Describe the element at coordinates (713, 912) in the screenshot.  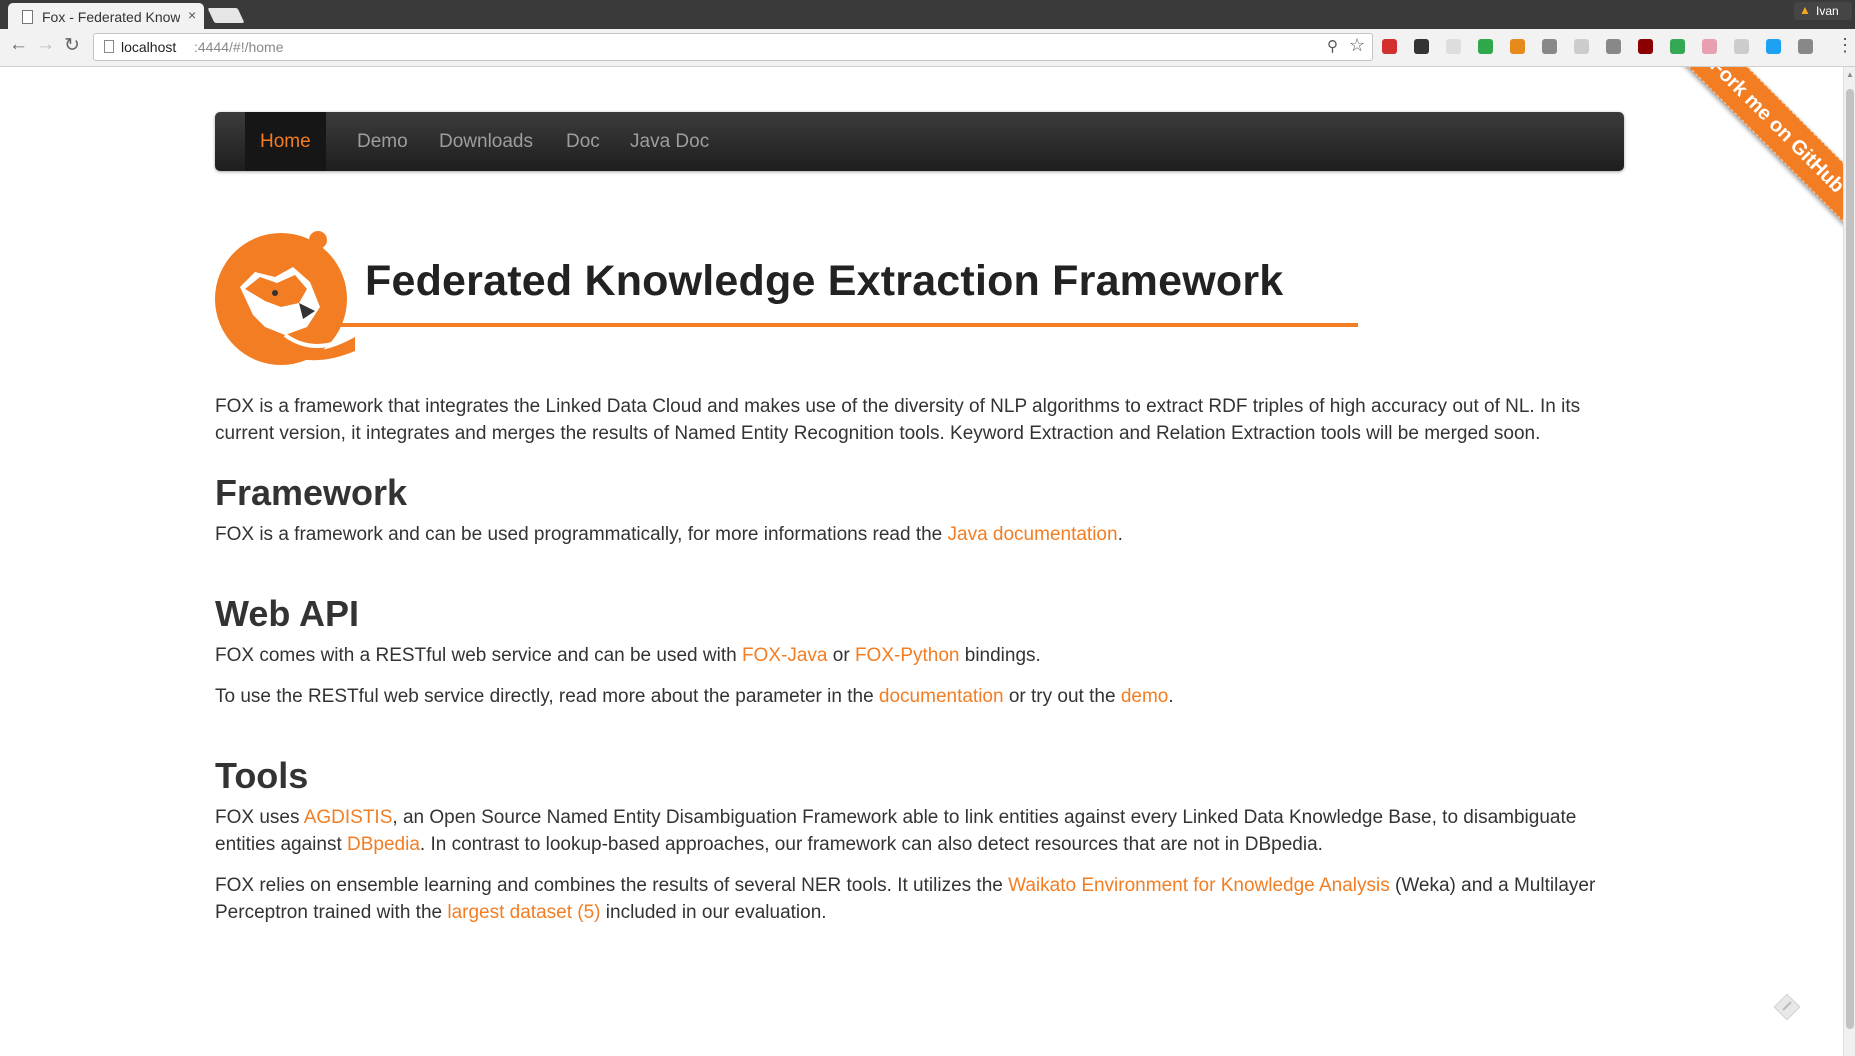
I see `tools-text: included in our evaluation.` at that location.